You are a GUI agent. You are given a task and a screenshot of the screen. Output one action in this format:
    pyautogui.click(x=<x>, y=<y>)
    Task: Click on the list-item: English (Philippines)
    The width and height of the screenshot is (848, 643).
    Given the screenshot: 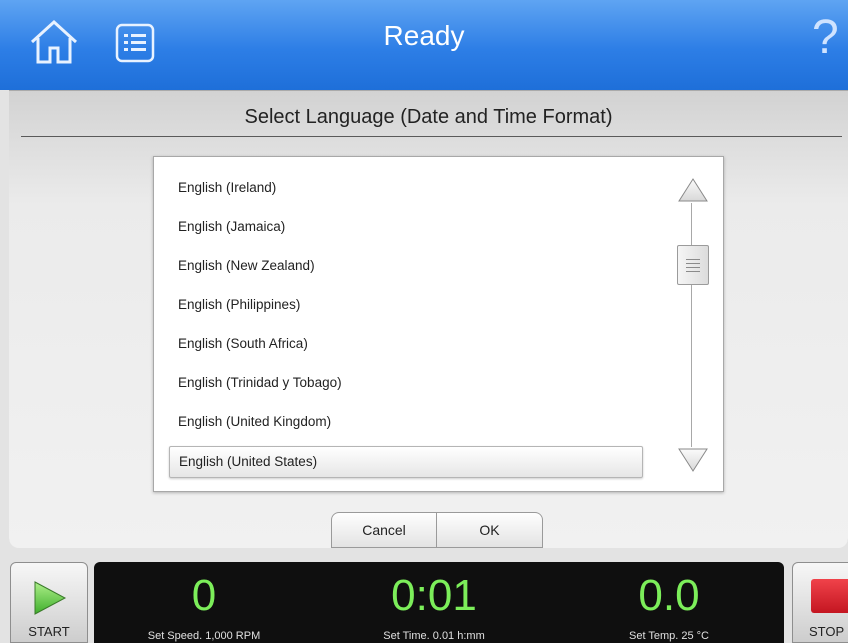 What is the action you would take?
    pyautogui.click(x=406, y=305)
    